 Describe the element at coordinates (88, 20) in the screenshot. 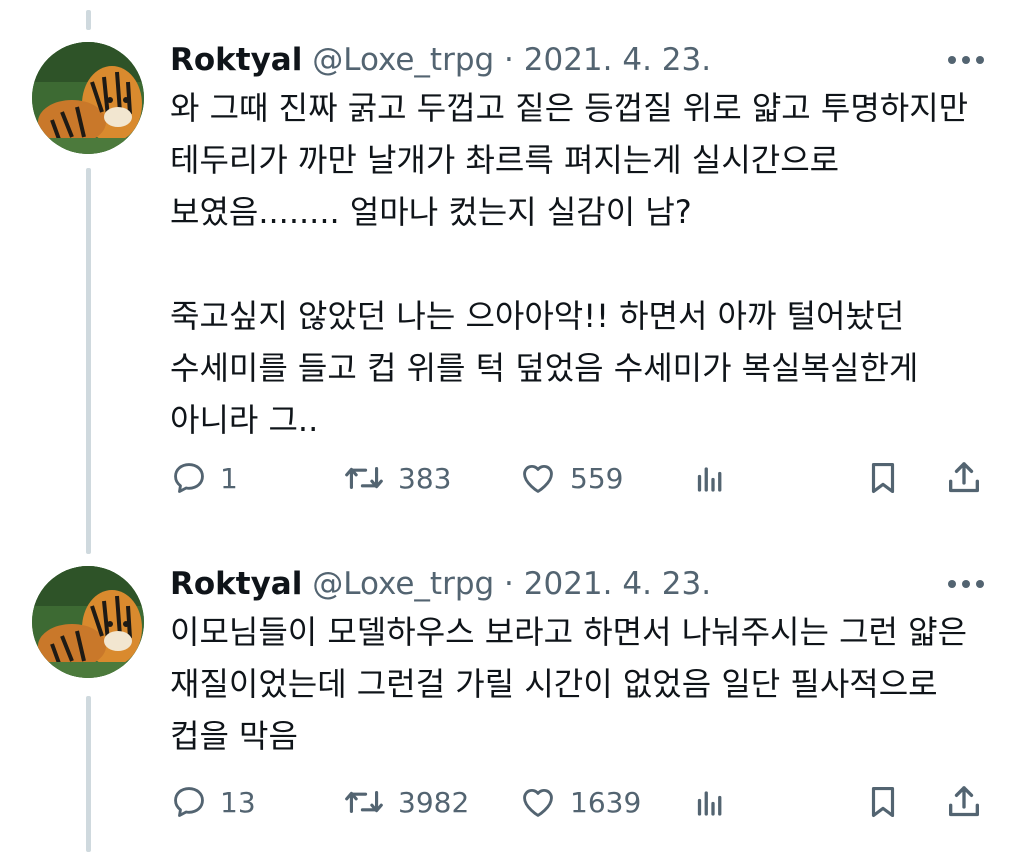

I see `thread-line-top` at that location.